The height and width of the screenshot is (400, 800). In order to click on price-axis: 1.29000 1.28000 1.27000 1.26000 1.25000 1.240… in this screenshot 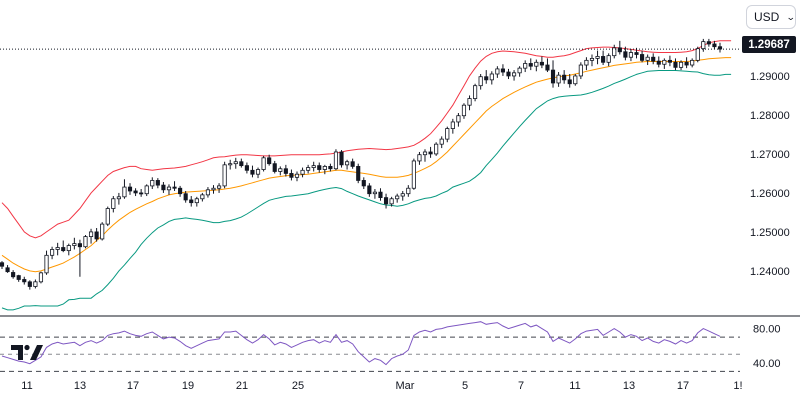, I will do `click(770, 174)`.